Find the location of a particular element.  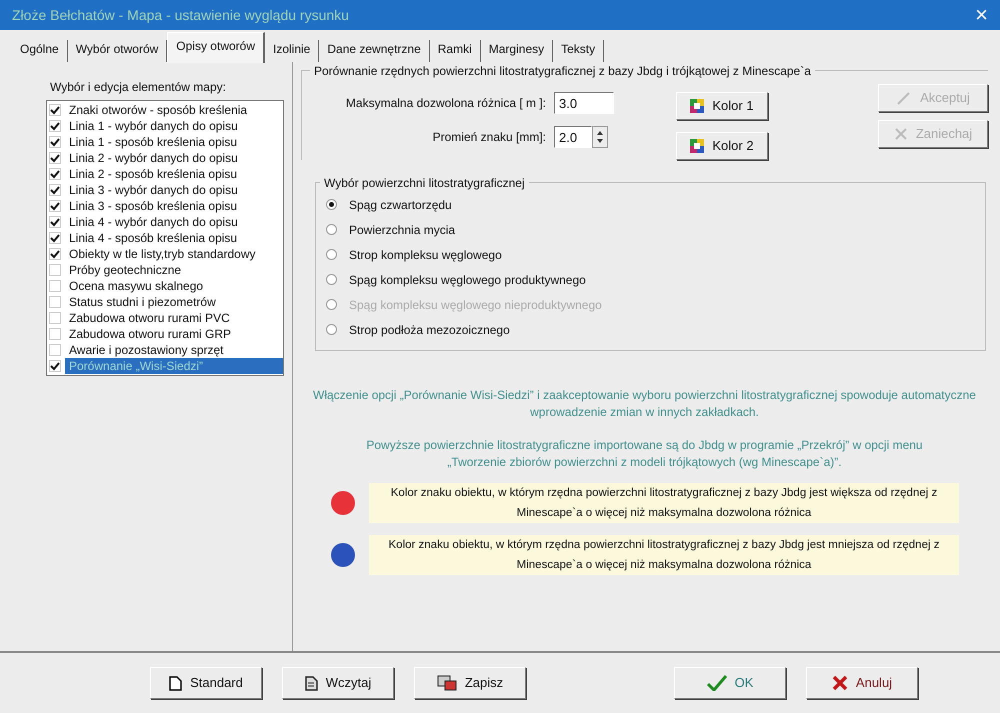

item-label: Linia 4 - sposób kreślenia opisu is located at coordinates (153, 238).